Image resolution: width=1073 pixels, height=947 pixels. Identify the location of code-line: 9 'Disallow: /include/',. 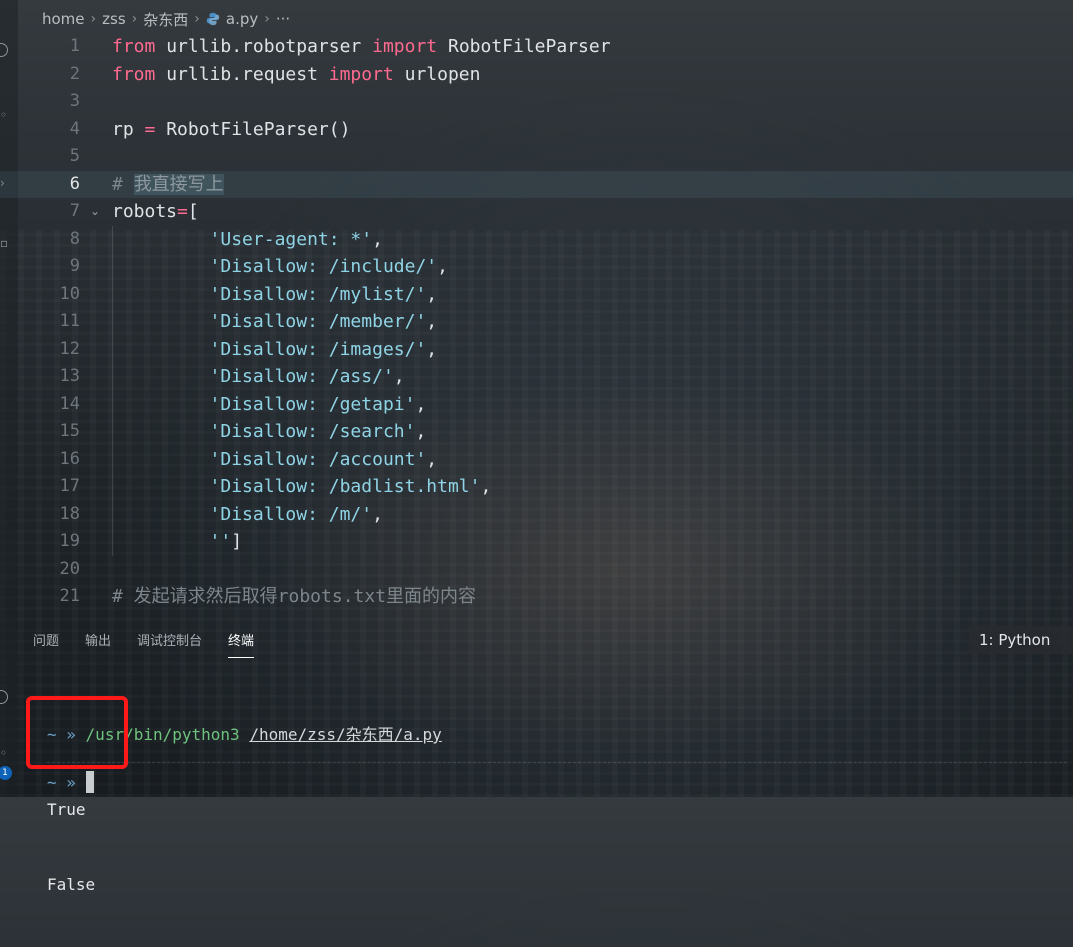
(536, 267).